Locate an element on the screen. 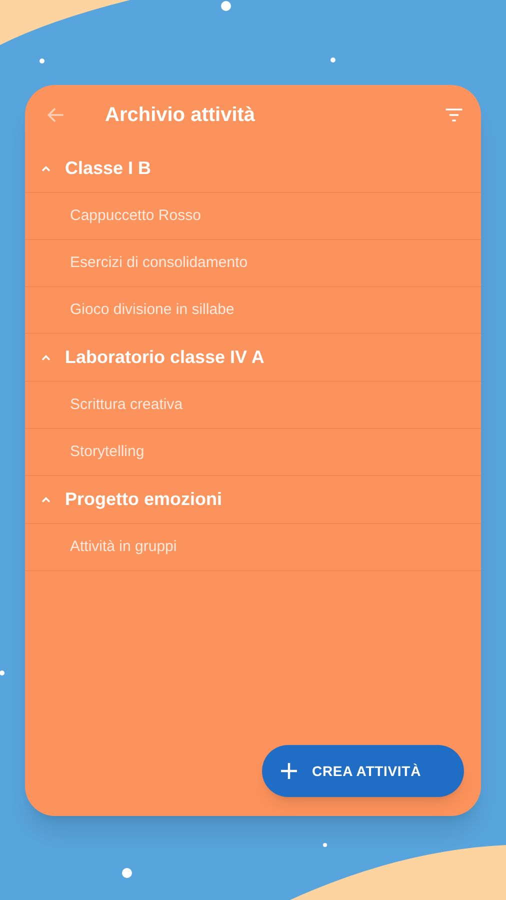 The width and height of the screenshot is (506, 900). group-title: Classe I B is located at coordinates (108, 168).